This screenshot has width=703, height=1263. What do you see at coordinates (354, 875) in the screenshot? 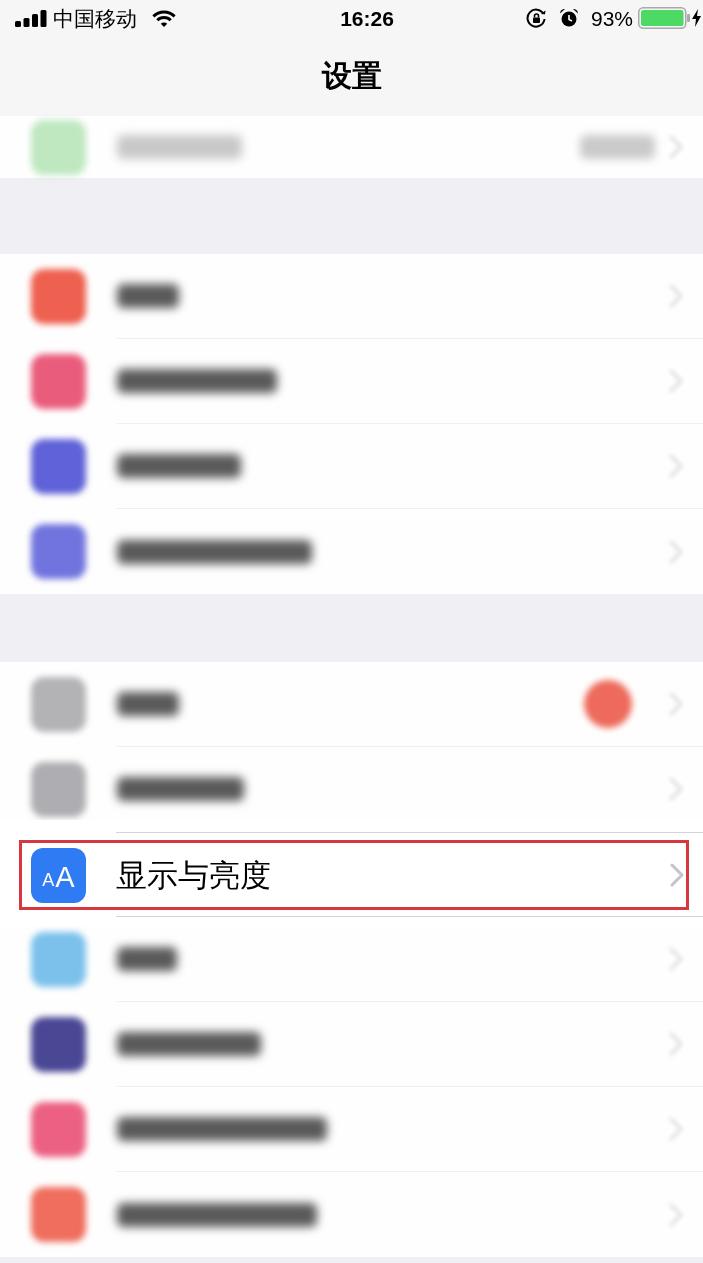
I see `settings-row: AA 显示与亮度` at bounding box center [354, 875].